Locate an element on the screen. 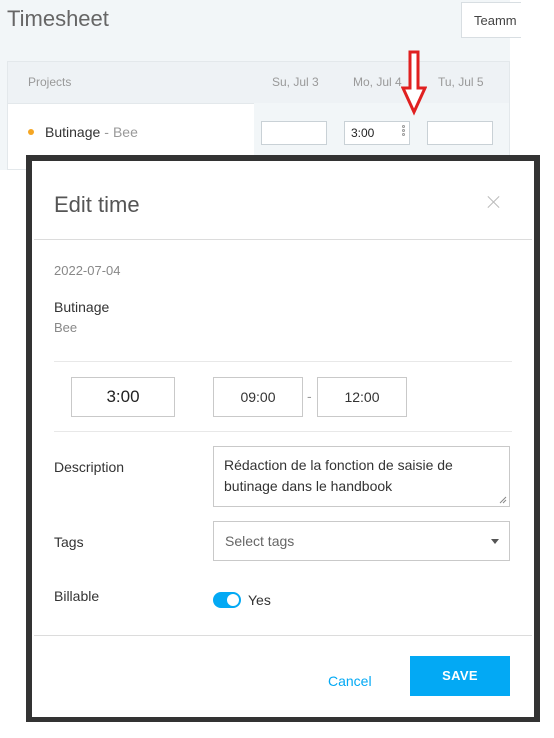  column-header-day: Su, Jul 3 is located at coordinates (295, 82).